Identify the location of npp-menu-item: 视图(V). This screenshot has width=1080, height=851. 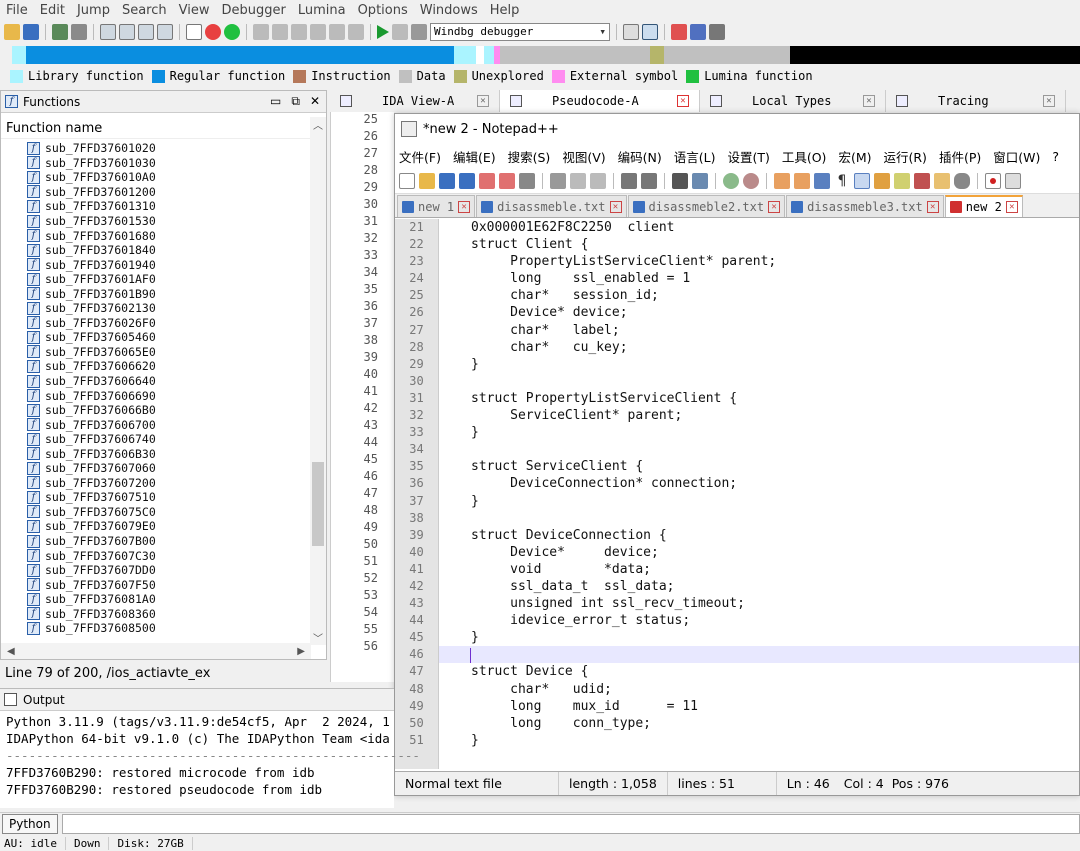
(583, 156).